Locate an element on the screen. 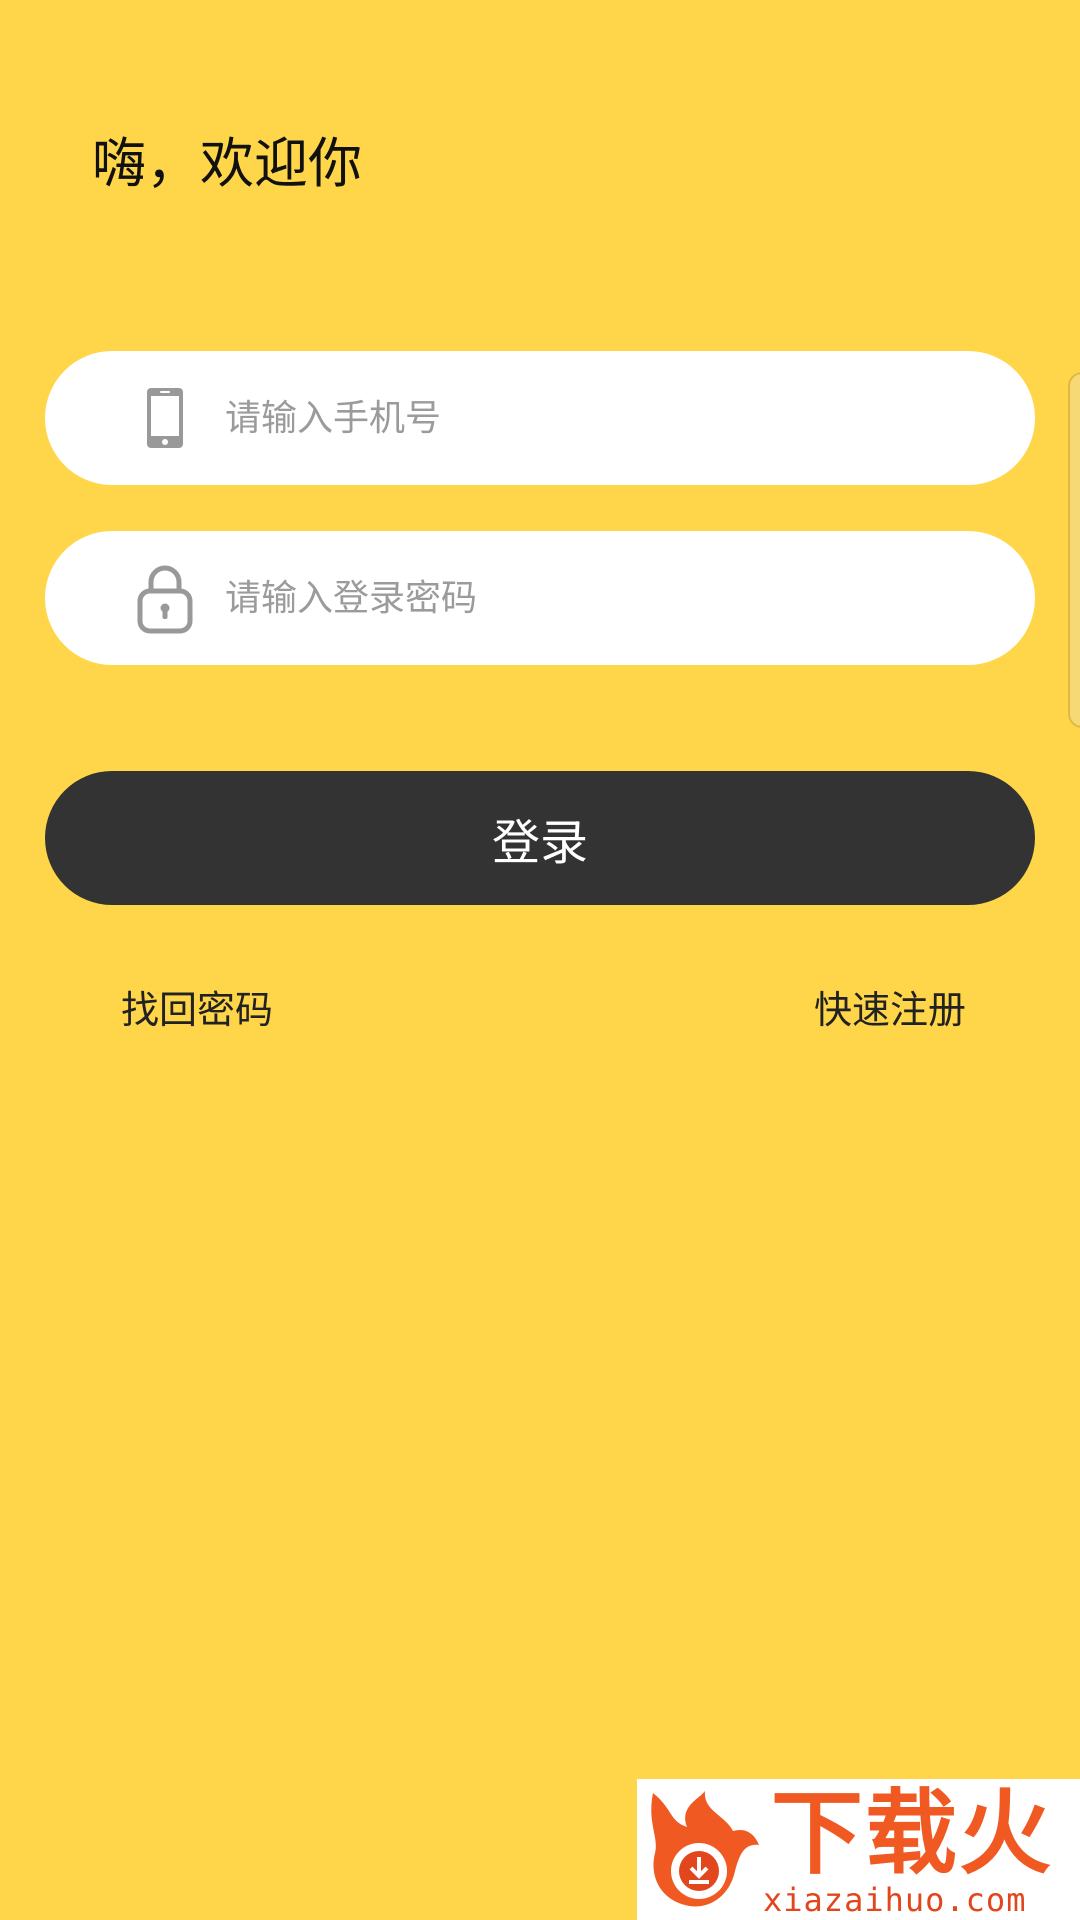 This screenshot has height=1920, width=1080. password-field is located at coordinates (540, 598).